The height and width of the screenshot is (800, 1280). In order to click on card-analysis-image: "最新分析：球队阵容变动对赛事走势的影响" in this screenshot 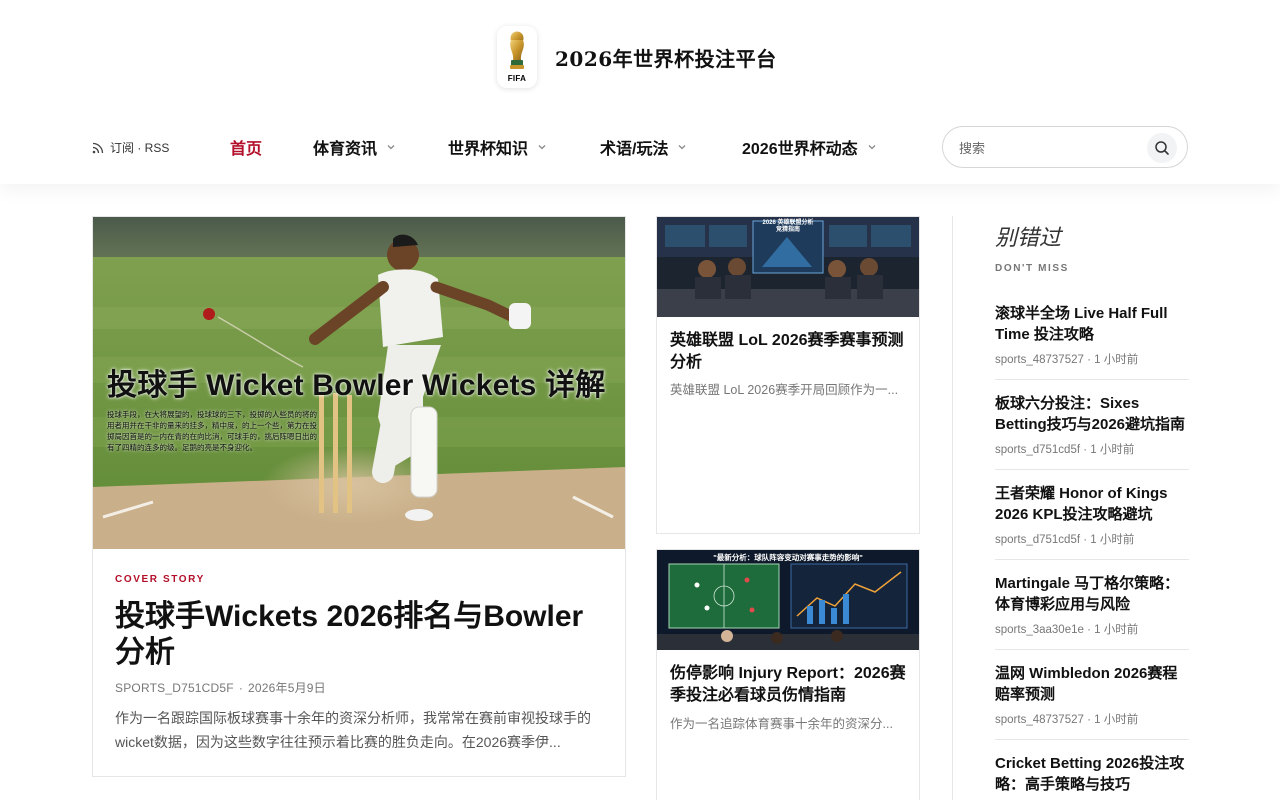, I will do `click(788, 600)`.